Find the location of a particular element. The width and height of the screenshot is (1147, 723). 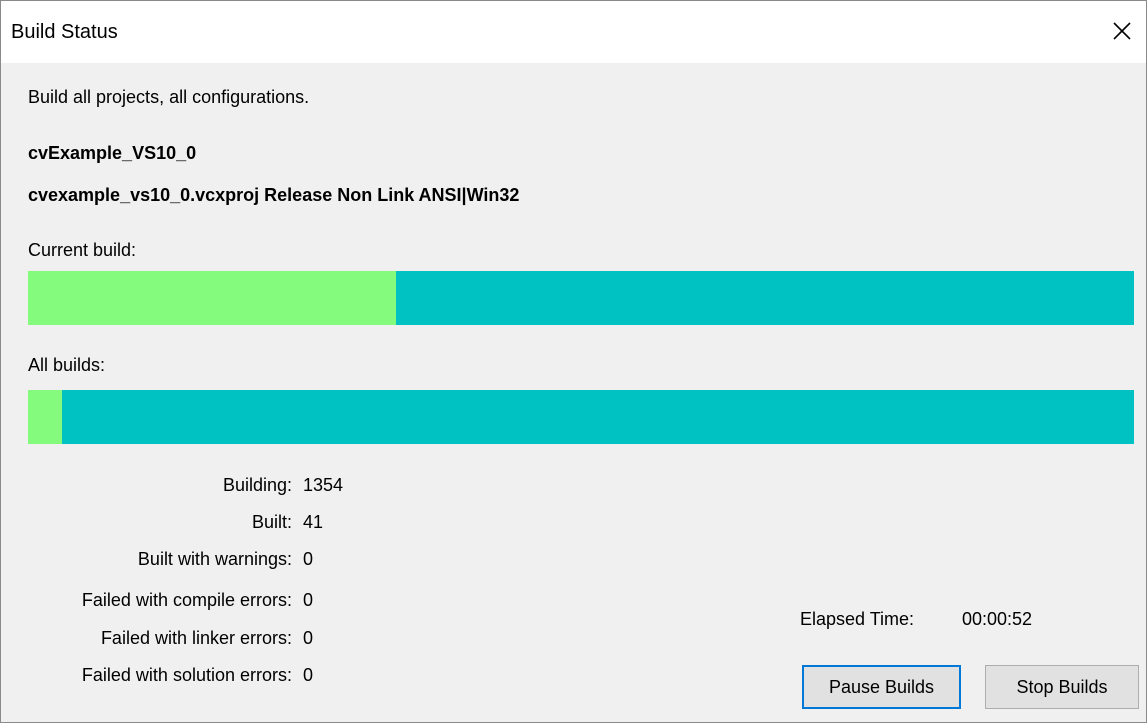

stat-built-label: Built: is located at coordinates (271, 522).